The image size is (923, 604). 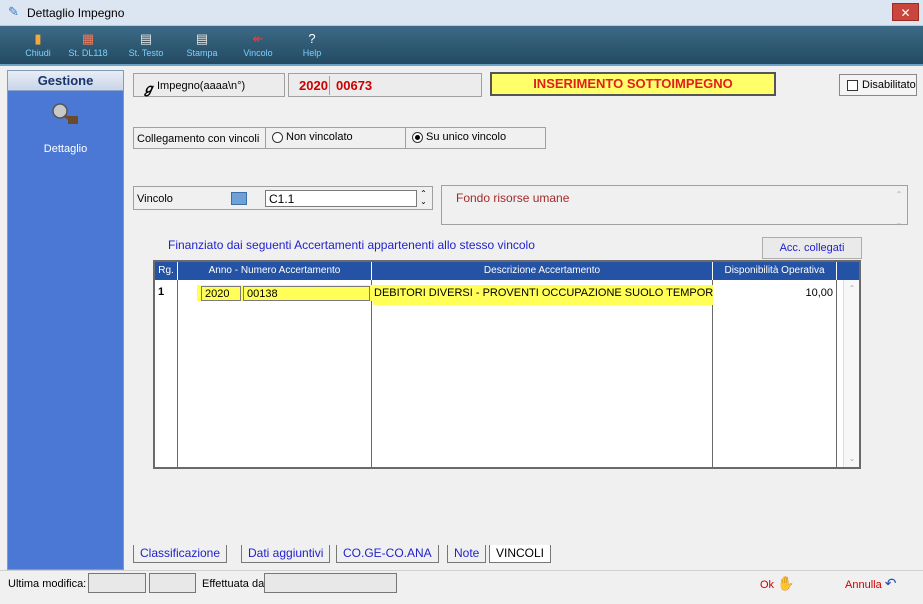 What do you see at coordinates (852, 458) in the screenshot?
I see `scroll-down-icon: ⌄` at bounding box center [852, 458].